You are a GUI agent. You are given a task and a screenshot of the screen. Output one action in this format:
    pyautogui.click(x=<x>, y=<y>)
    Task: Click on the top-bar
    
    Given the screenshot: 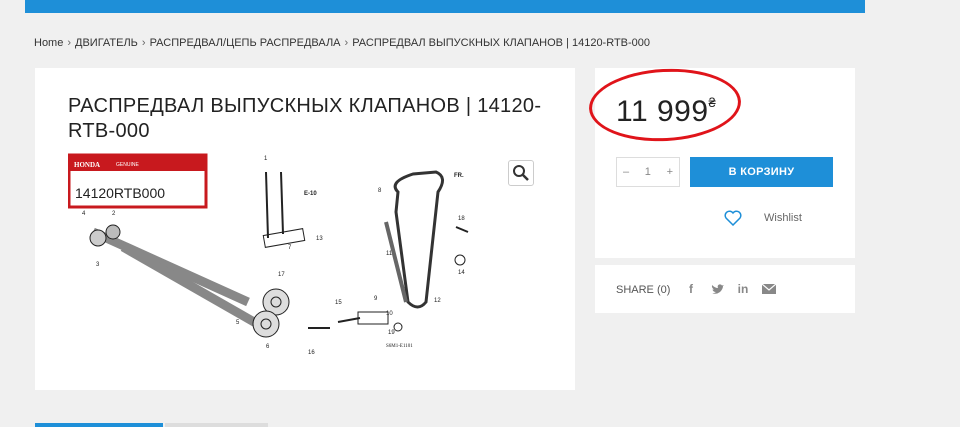 What is the action you would take?
    pyautogui.click(x=445, y=6)
    